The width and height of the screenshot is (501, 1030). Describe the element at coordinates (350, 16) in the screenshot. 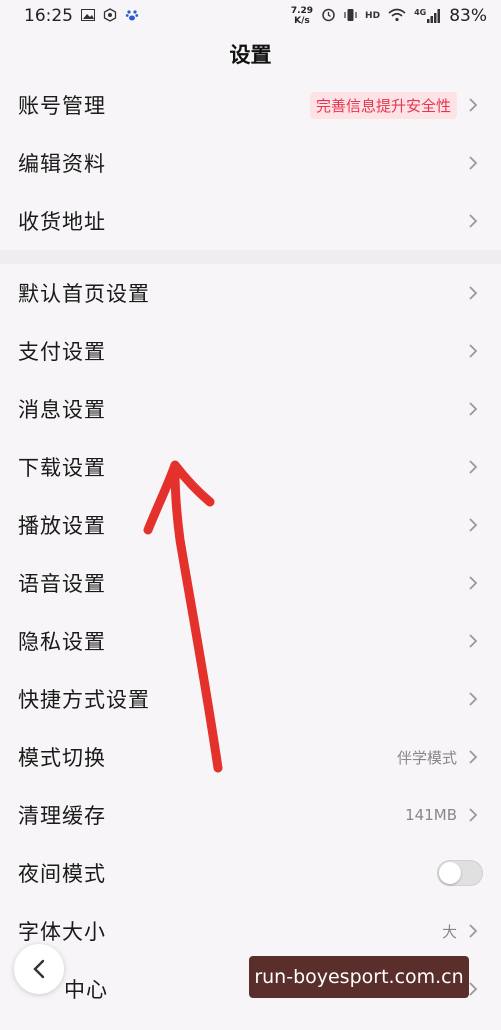

I see `vibrate-icon` at that location.